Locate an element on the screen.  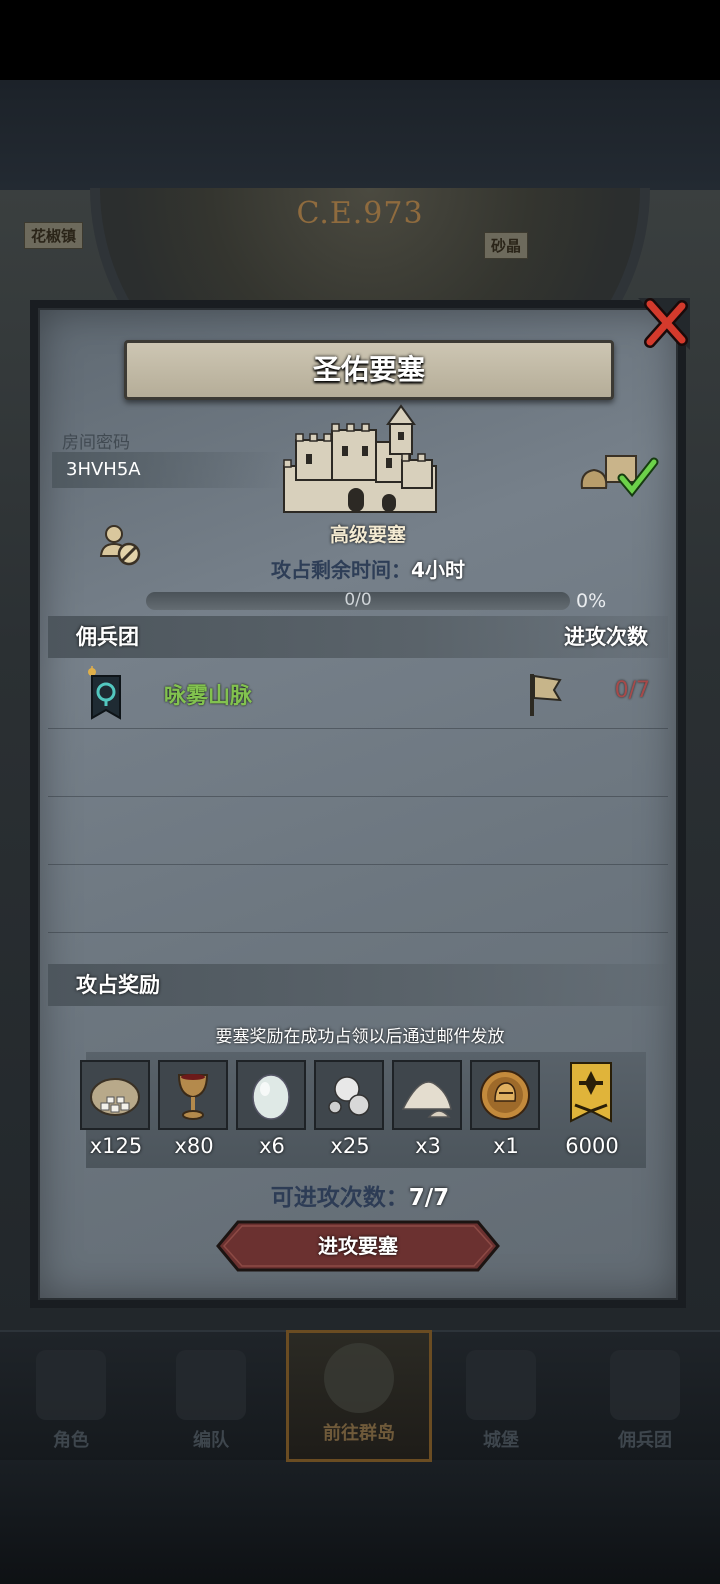
attack-fortress-button: 进攻要塞 is located at coordinates (358, 1246).